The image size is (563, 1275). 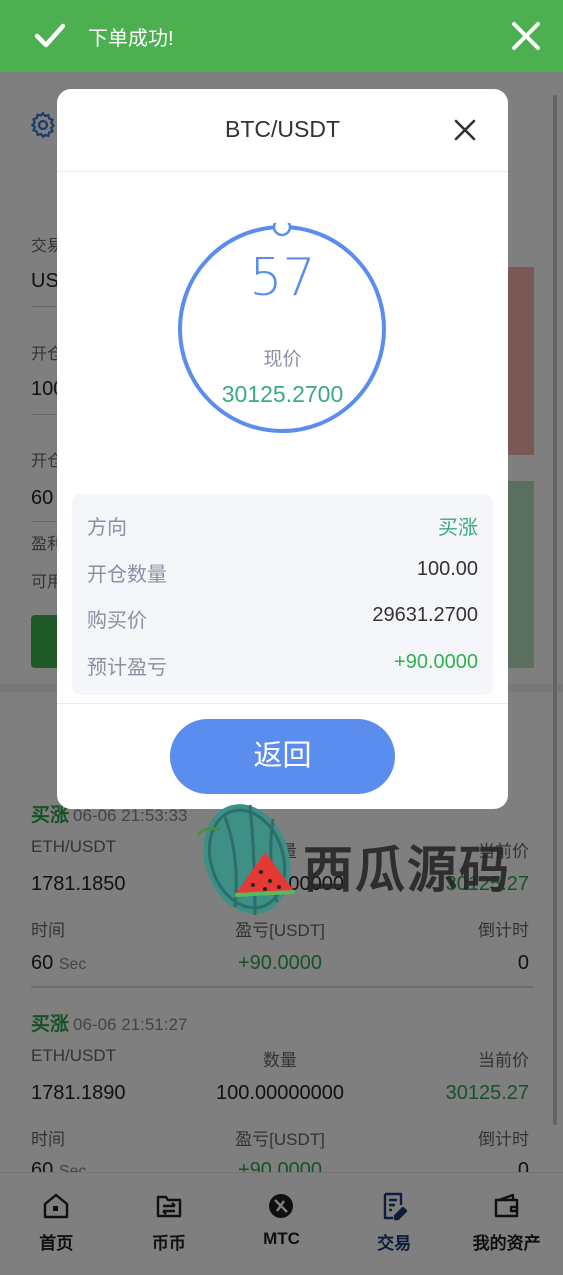 I want to click on footer-divider, so click(x=282, y=703).